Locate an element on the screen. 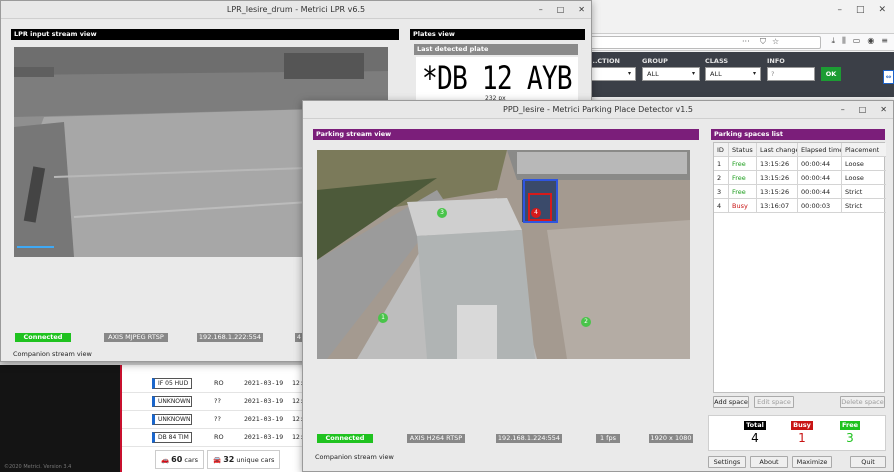 This screenshot has width=894, height=472. delete-space-button: Delete space is located at coordinates (862, 402).